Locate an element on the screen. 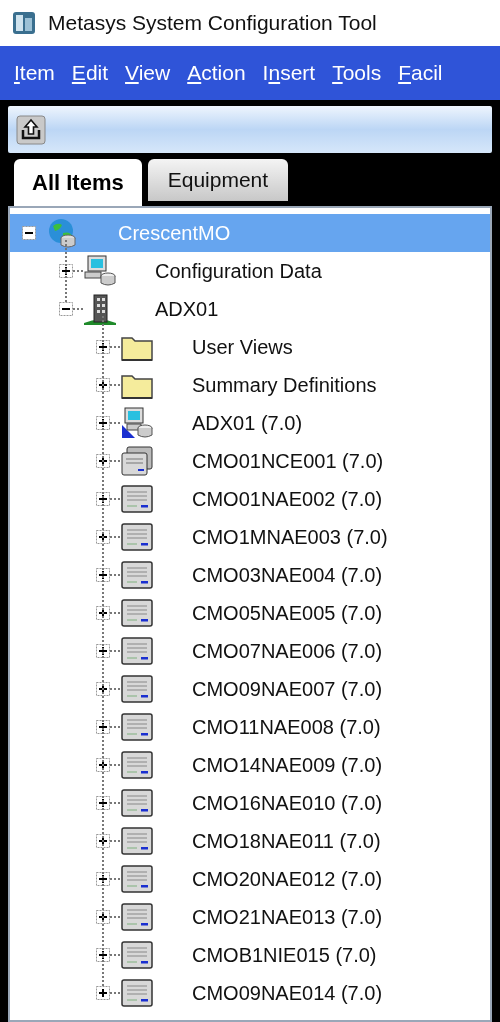 The width and height of the screenshot is (500, 1022). building-icon is located at coordinates (100, 309).